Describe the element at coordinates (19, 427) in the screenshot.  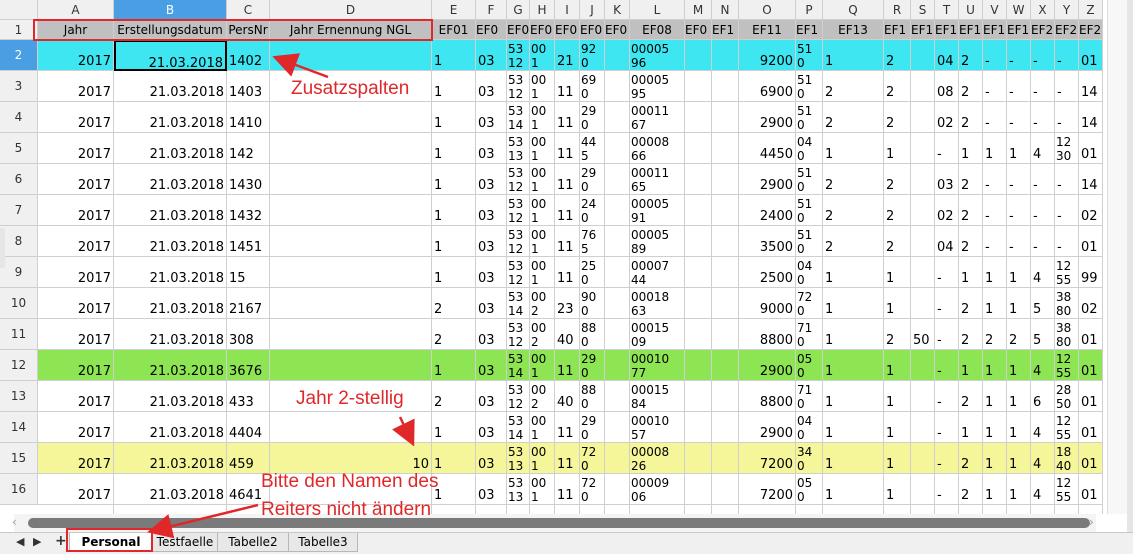
I see `row-header-14: 14` at that location.